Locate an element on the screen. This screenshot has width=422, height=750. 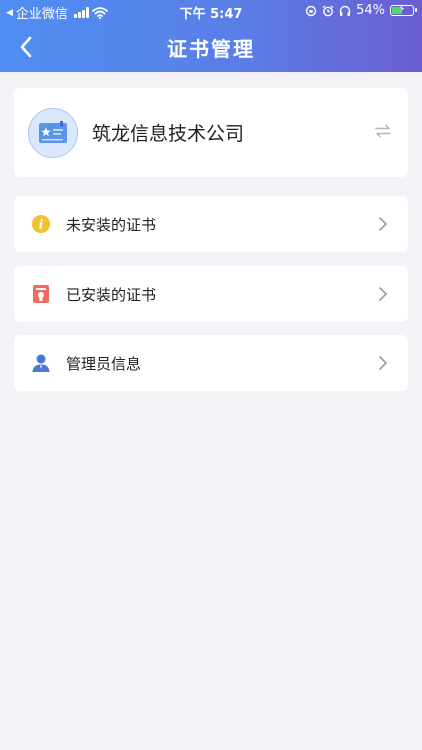
swap-arrows-icon is located at coordinates (383, 131).